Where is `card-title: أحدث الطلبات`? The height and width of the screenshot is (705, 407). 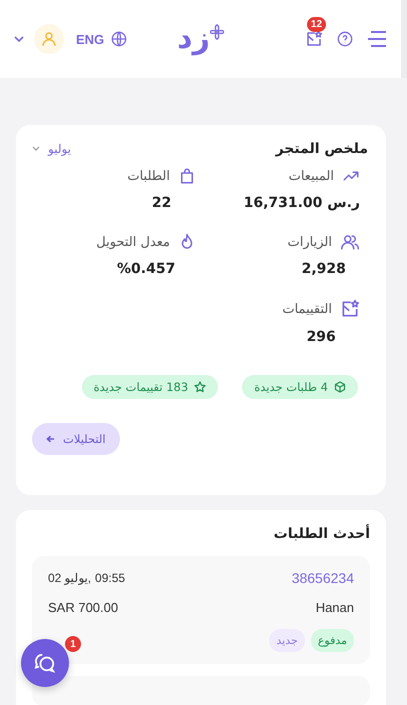 card-title: أحدث الطلبات is located at coordinates (321, 534).